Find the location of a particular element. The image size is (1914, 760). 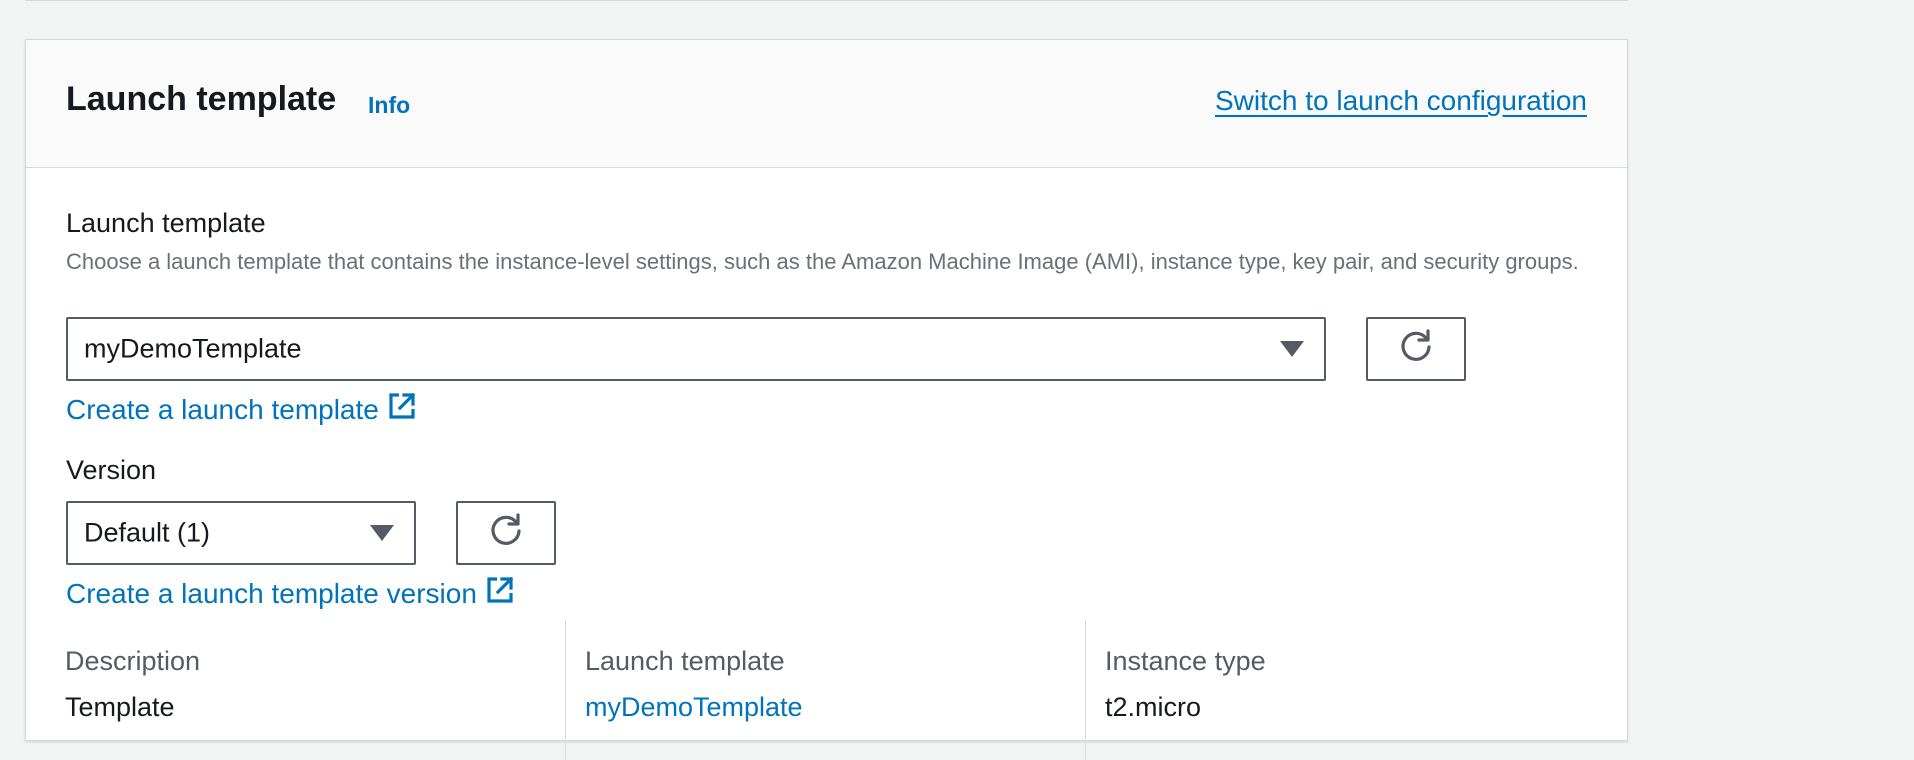

launch-template-summary-label: Launch template is located at coordinates (685, 661).